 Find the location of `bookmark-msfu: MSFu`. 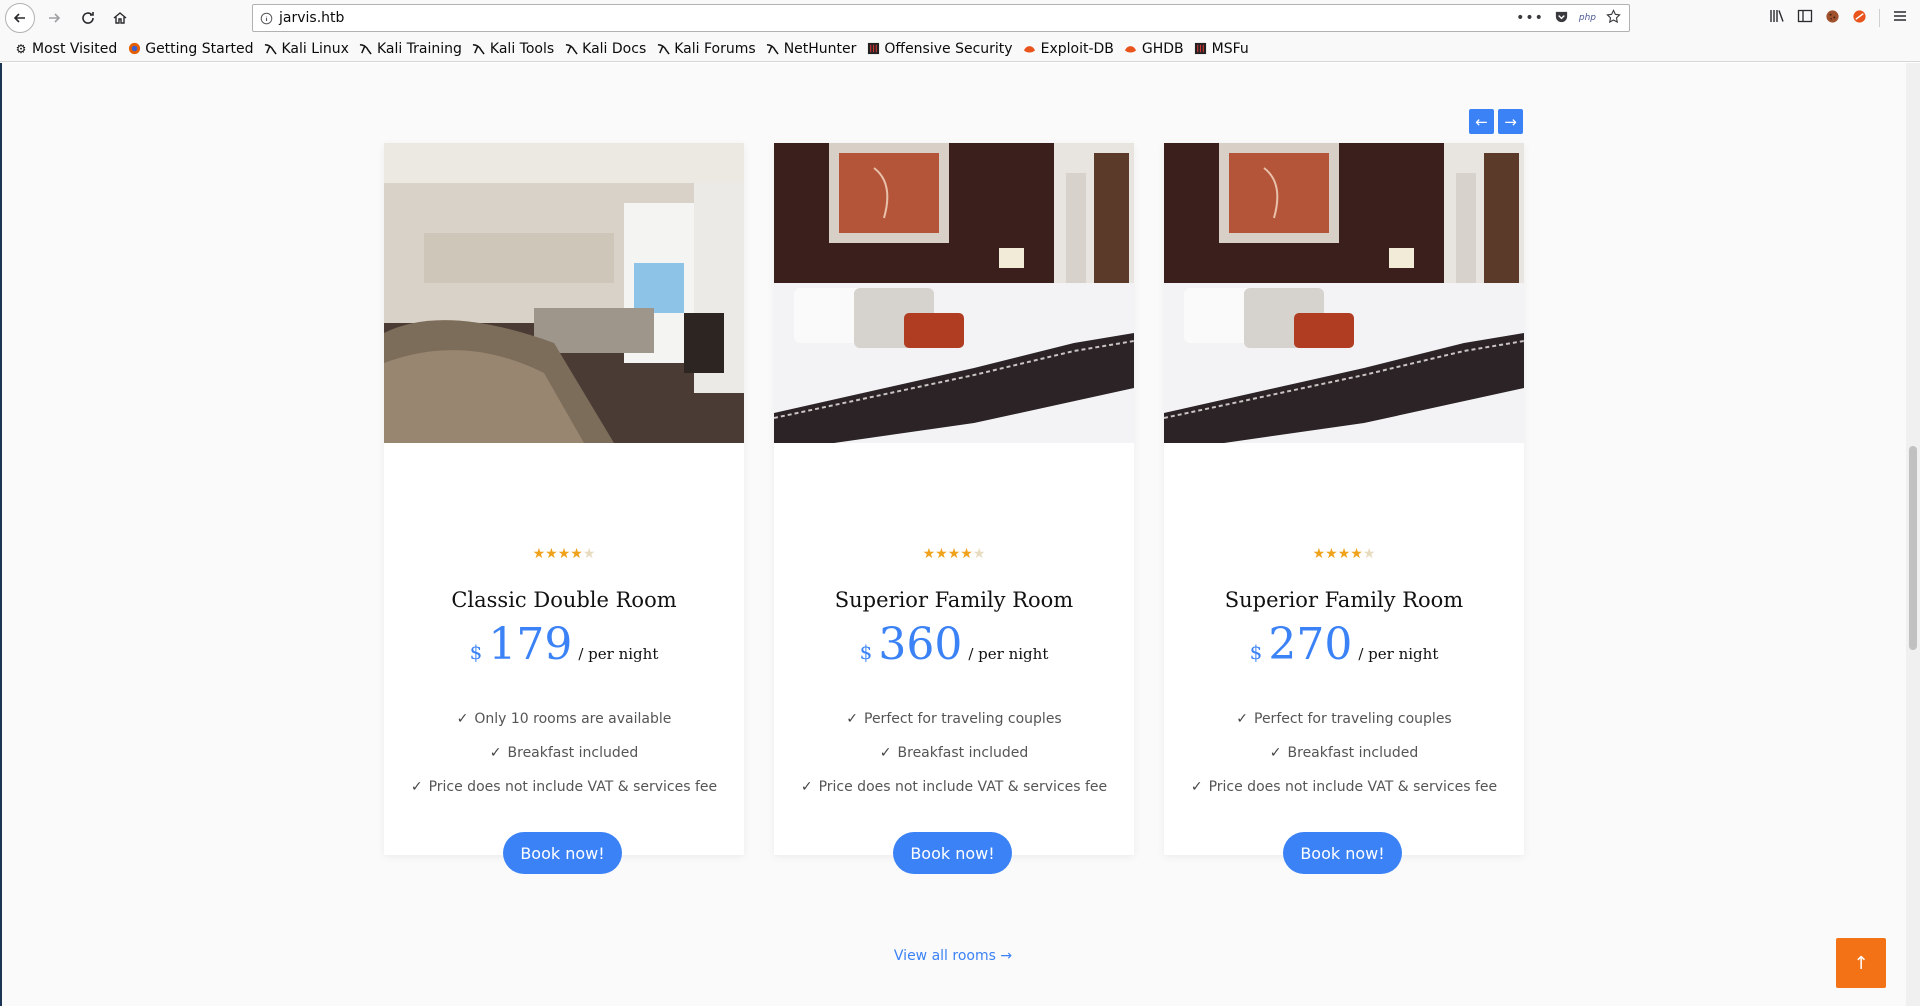

bookmark-msfu: MSFu is located at coordinates (1221, 49).